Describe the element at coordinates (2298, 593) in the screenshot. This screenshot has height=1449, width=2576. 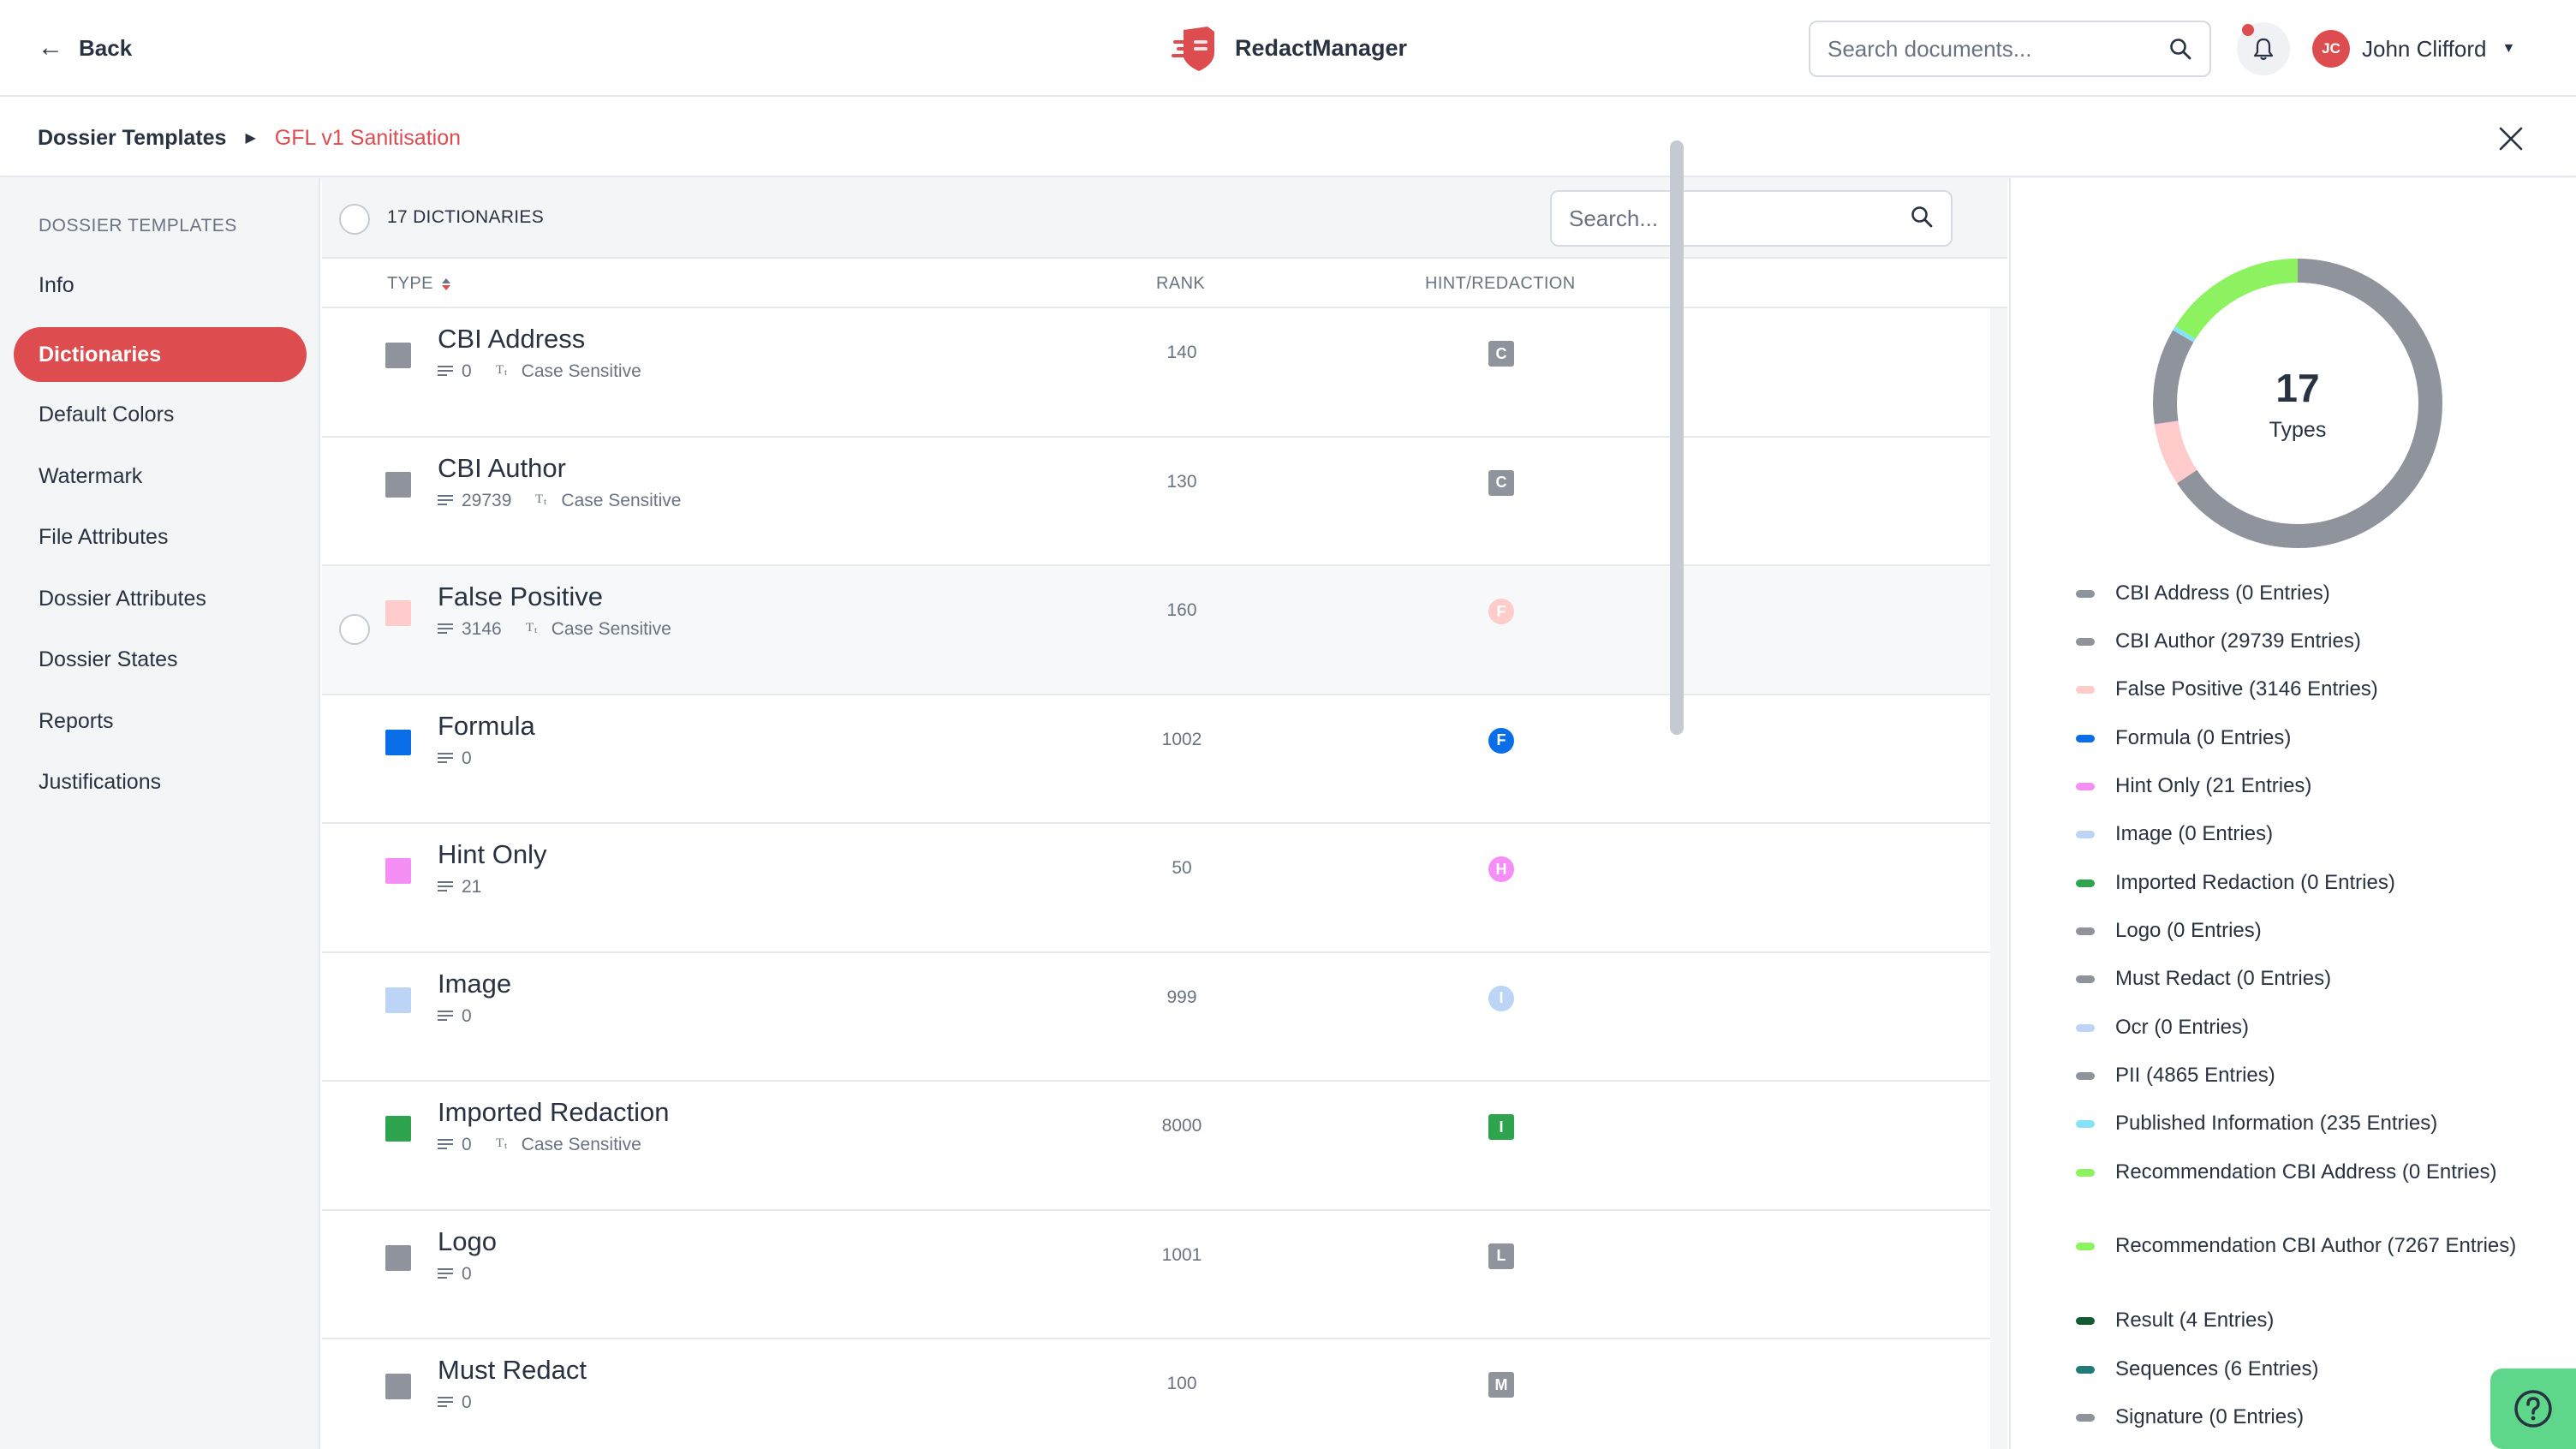
I see `legend-item: CBI Address (0 Entries)` at that location.